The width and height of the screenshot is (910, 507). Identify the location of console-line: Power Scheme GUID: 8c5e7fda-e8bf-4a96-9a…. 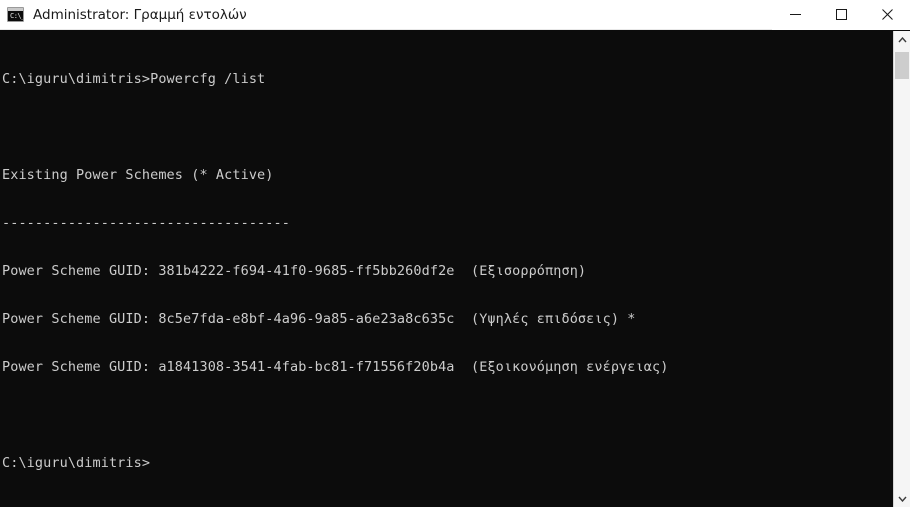
(319, 319).